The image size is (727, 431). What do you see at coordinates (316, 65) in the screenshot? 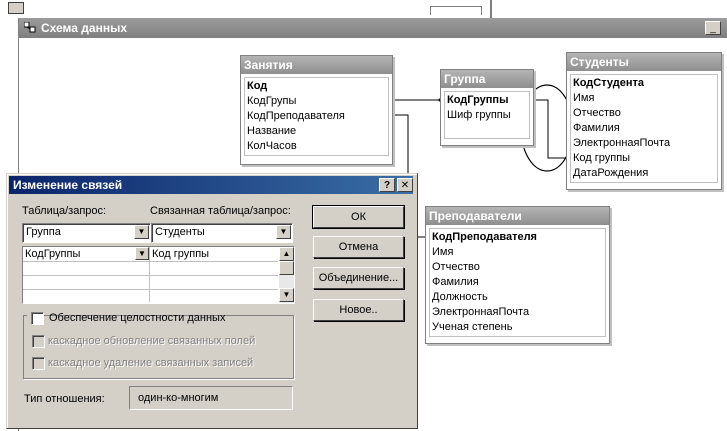
I see `table-zanyatiya-title: Занятия` at bounding box center [316, 65].